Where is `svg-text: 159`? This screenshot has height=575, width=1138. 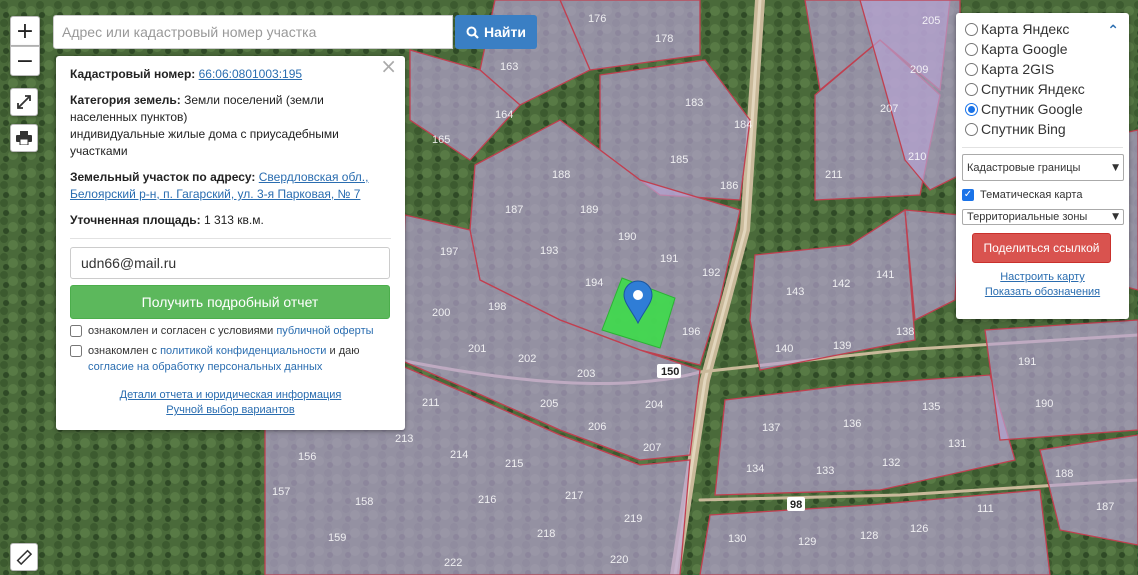 svg-text: 159 is located at coordinates (337, 538).